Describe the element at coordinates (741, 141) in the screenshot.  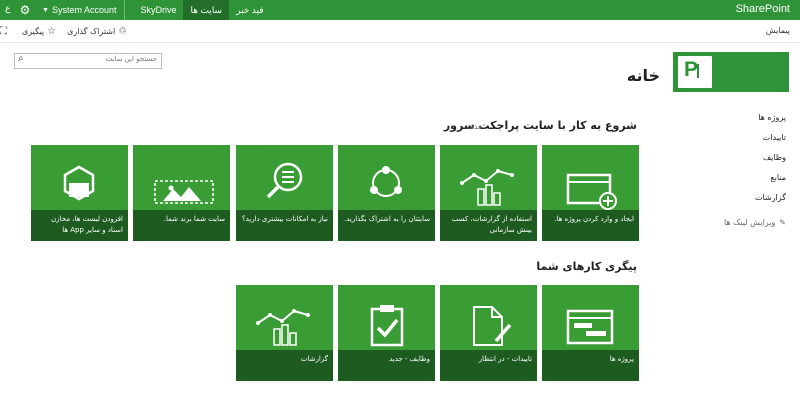
I see `nav-item-approvals: تاییدات` at that location.